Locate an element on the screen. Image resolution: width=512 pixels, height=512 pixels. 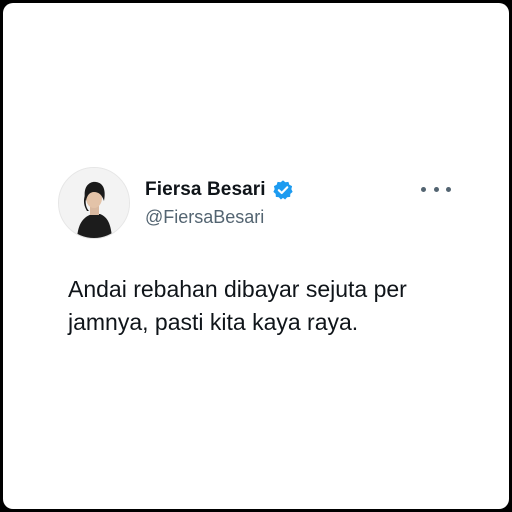
profile-photo is located at coordinates (94, 203).